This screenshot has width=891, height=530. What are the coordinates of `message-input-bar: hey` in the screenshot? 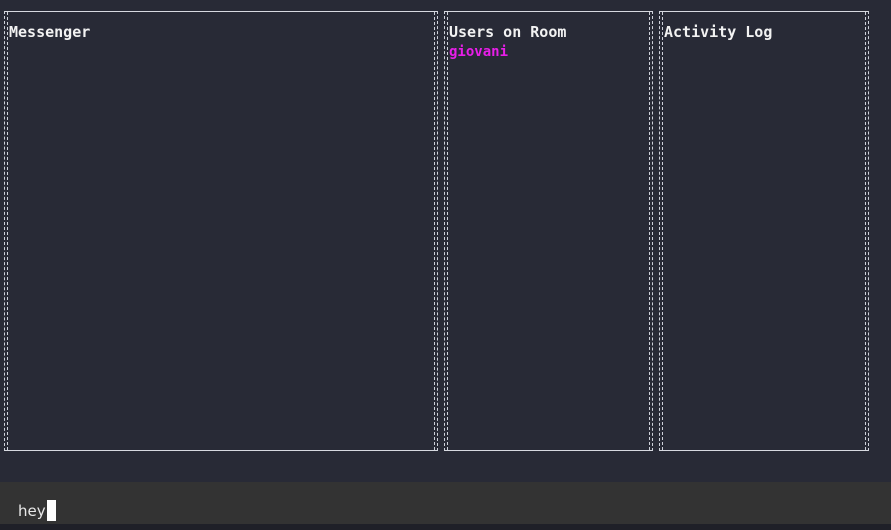 It's located at (445, 503).